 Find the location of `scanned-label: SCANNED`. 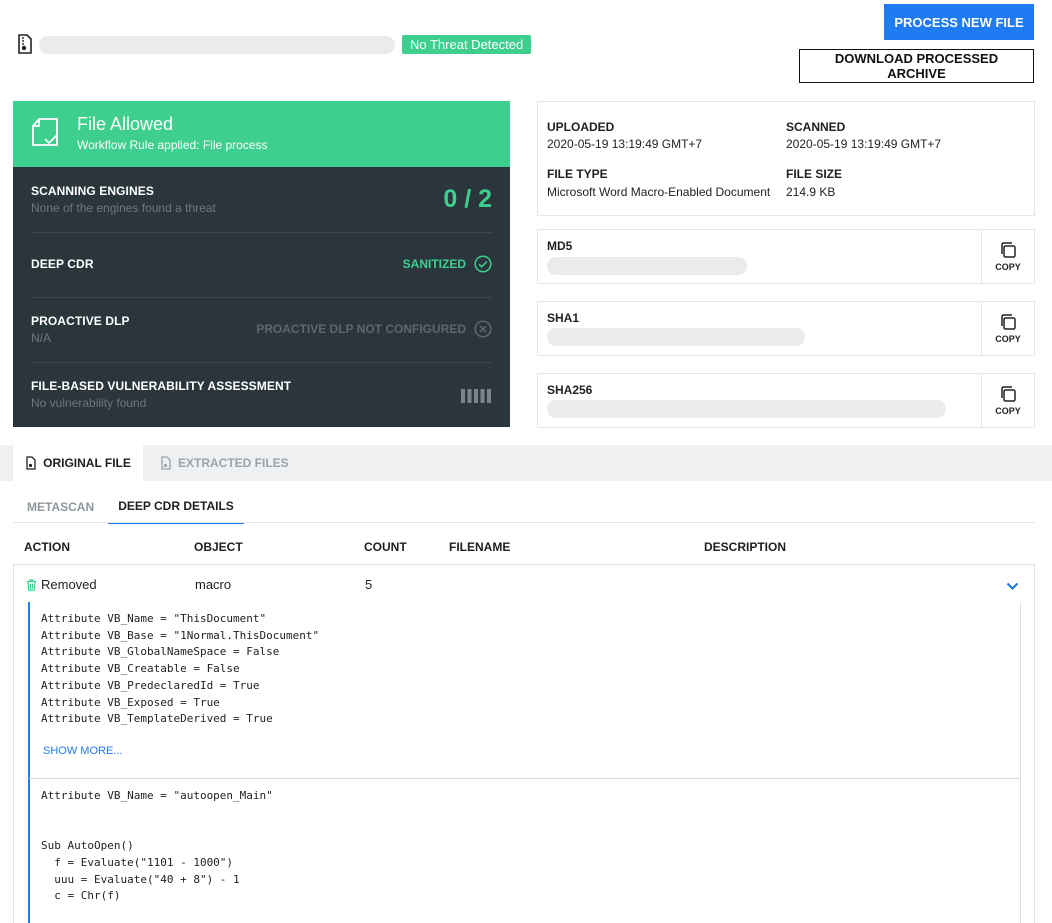

scanned-label: SCANNED is located at coordinates (816, 127).